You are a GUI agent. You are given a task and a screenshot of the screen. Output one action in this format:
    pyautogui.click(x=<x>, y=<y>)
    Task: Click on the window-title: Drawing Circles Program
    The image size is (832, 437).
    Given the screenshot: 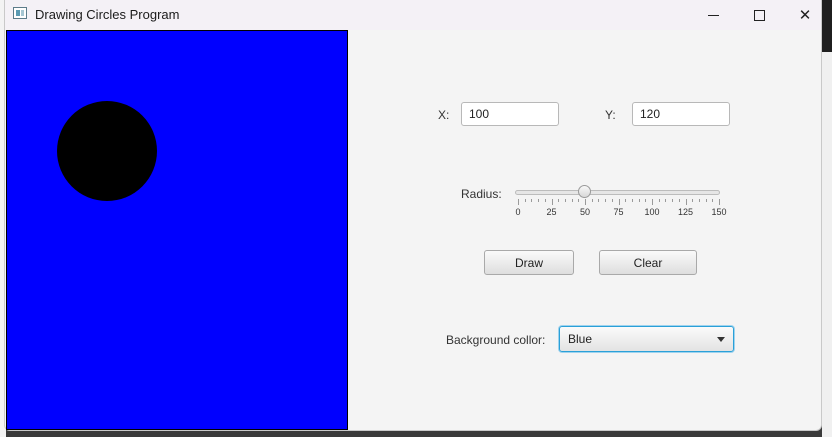 What is the action you would take?
    pyautogui.click(x=107, y=14)
    